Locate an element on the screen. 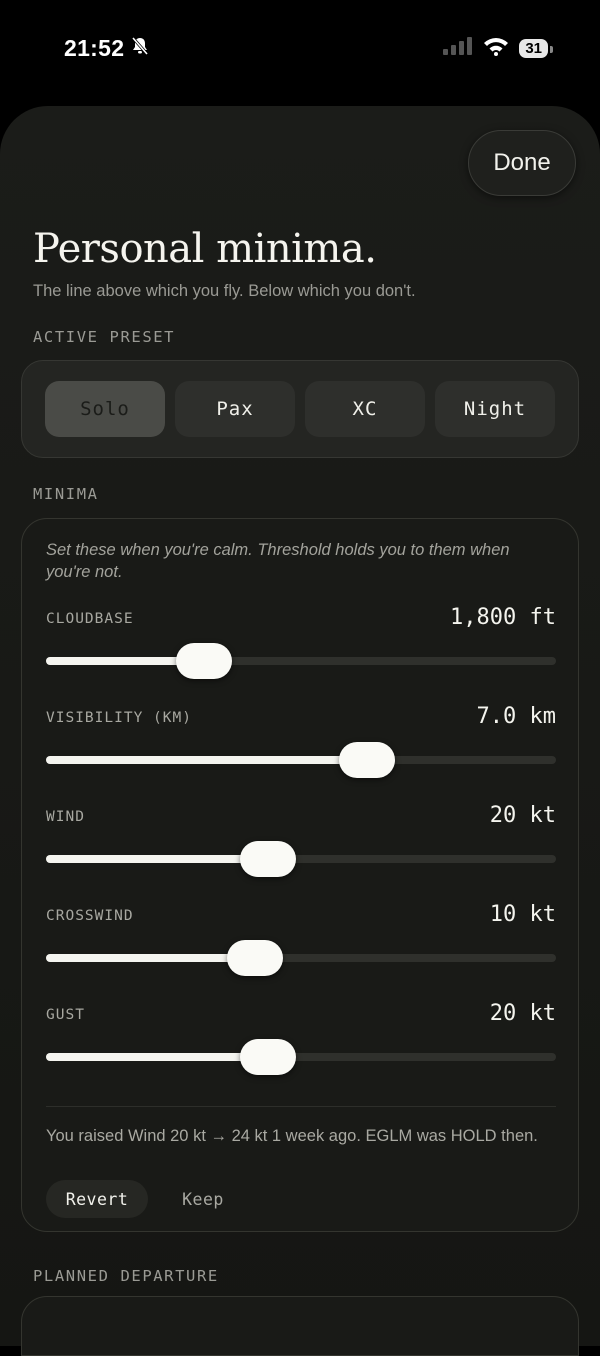 This screenshot has height=1356, width=600. slider-label: CROSSWIND is located at coordinates (90, 916).